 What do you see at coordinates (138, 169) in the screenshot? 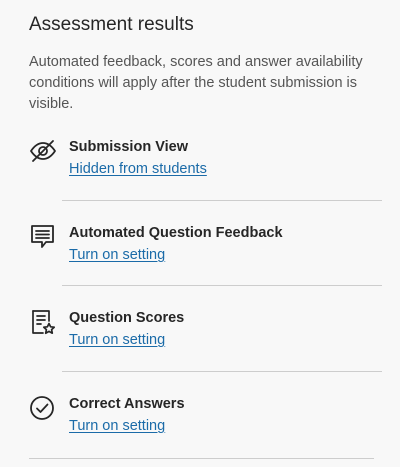
I see `submission-view-link: Hidden from students` at bounding box center [138, 169].